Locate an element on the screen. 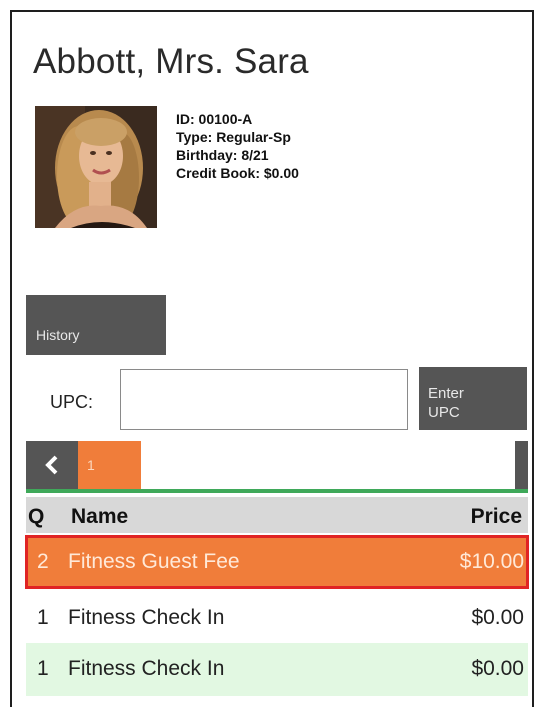 This screenshot has height=707, width=538. history-button: History is located at coordinates (96, 325).